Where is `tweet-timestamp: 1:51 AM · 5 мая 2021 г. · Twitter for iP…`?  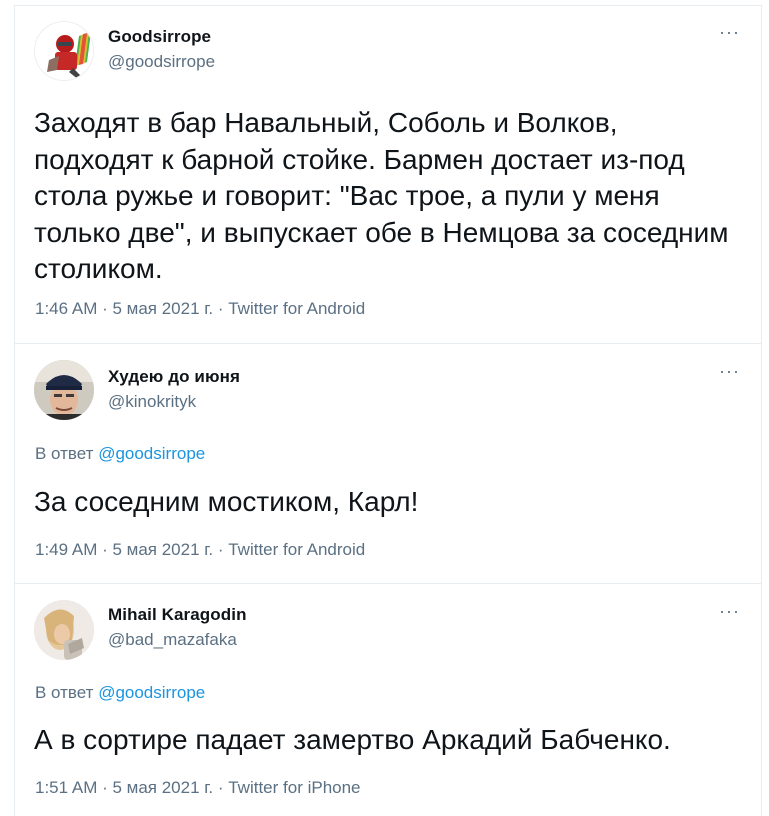 tweet-timestamp: 1:51 AM · 5 мая 2021 г. · Twitter for iP… is located at coordinates (198, 788).